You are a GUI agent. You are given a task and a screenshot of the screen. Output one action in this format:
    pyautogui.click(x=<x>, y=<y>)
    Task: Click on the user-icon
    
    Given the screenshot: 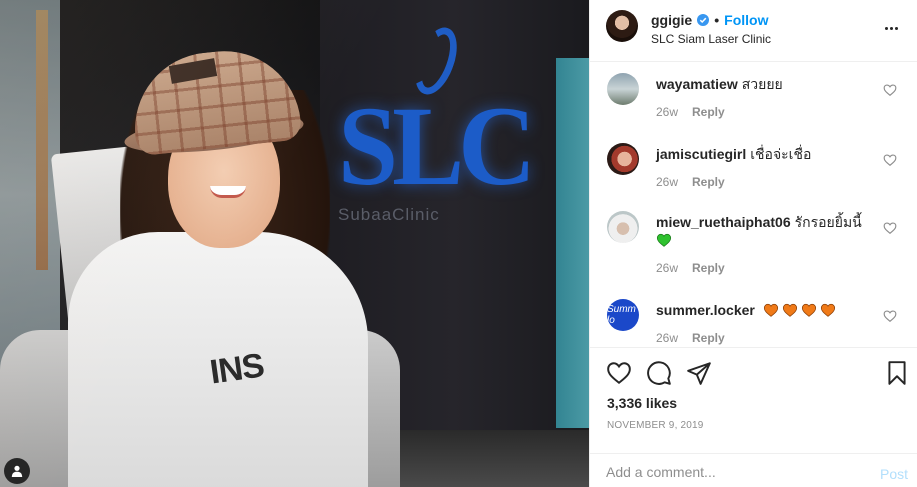 What is the action you would take?
    pyautogui.click(x=17, y=471)
    